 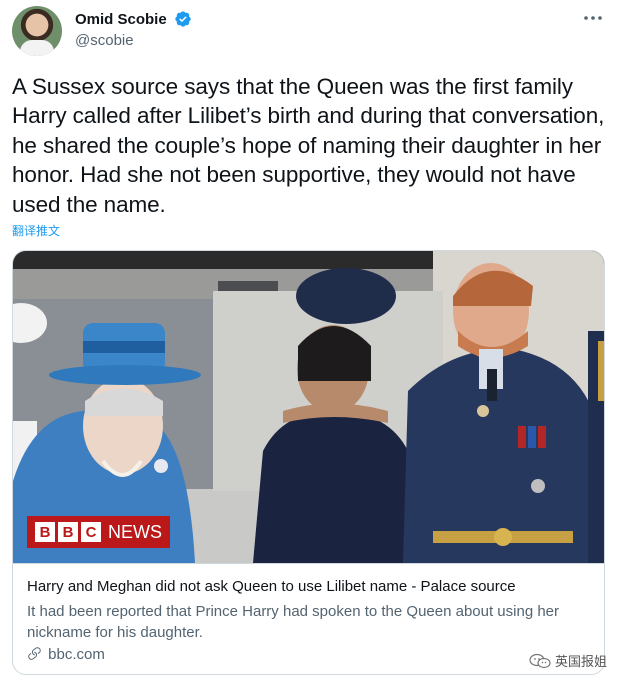 I want to click on wechat-icon, so click(x=540, y=660).